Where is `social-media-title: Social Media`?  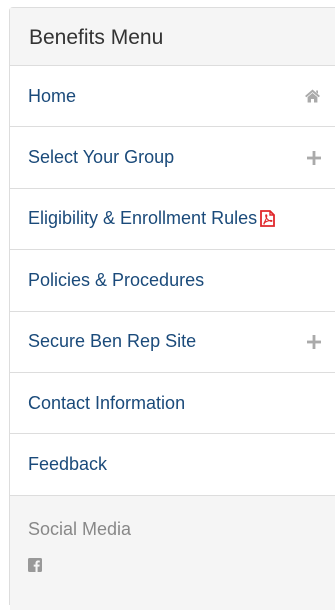 social-media-title: Social Media is located at coordinates (80, 528).